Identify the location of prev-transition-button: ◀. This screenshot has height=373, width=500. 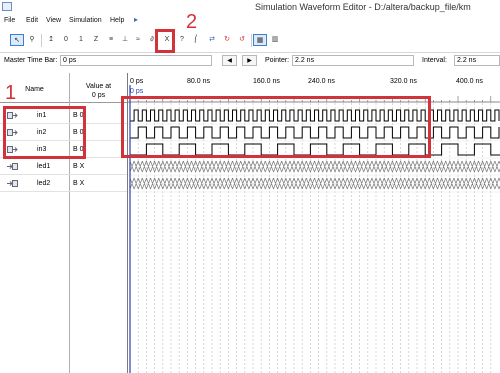
(229, 60).